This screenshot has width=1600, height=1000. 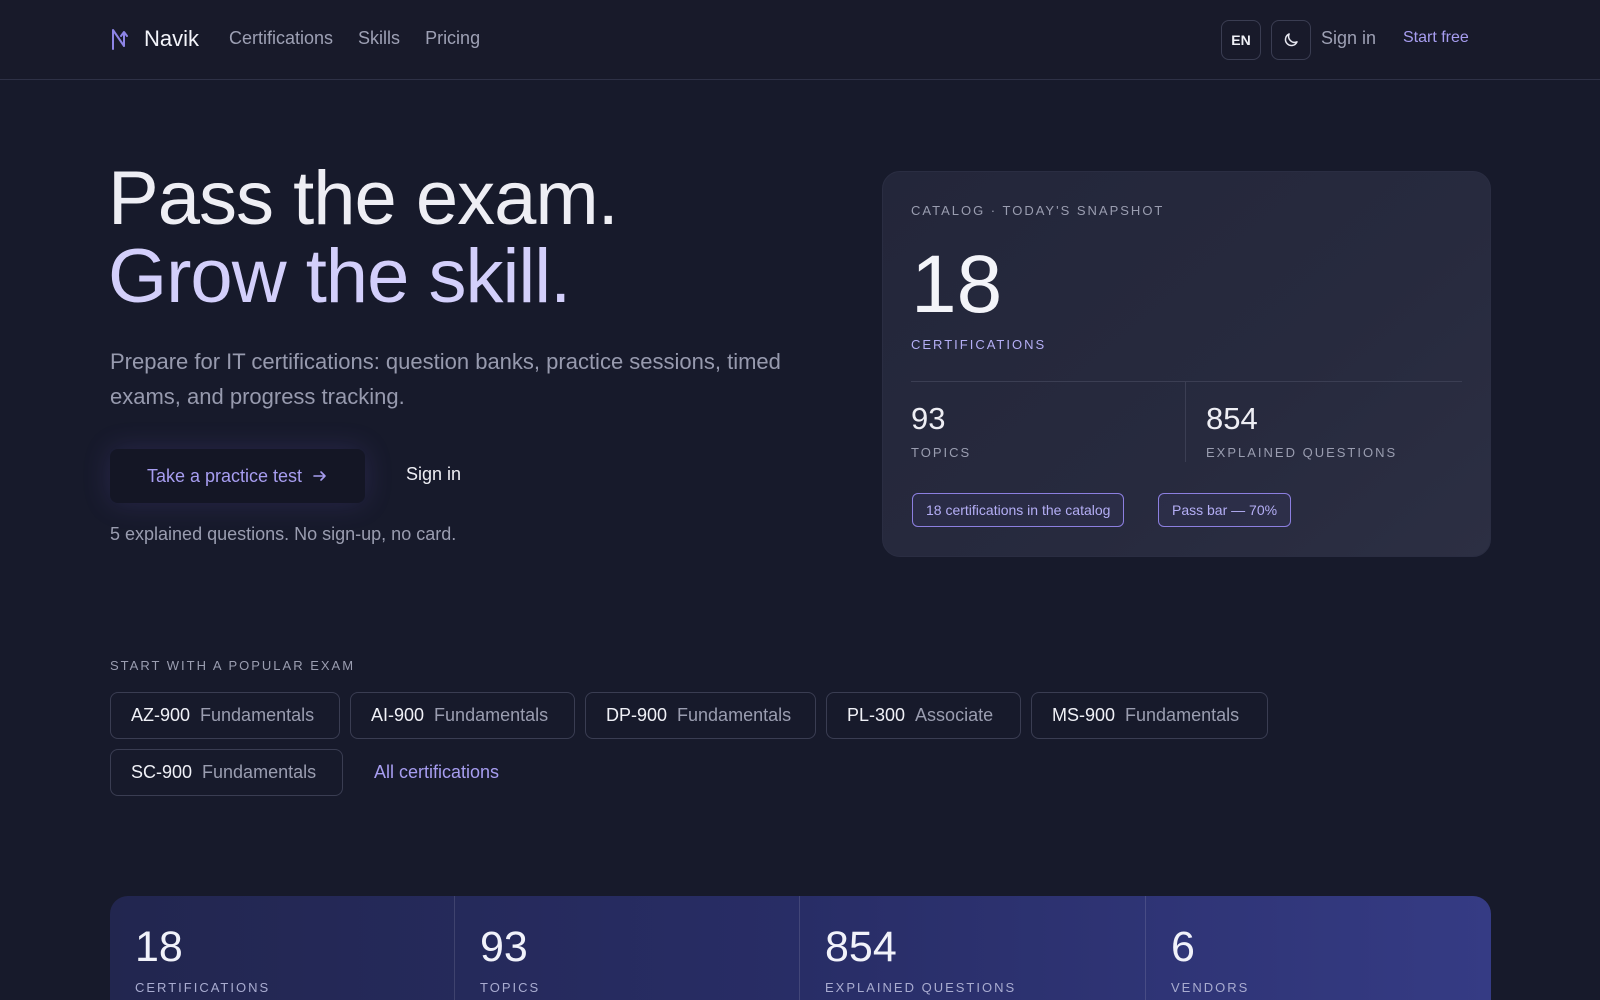 I want to click on band-label: VENDORS, so click(x=1210, y=987).